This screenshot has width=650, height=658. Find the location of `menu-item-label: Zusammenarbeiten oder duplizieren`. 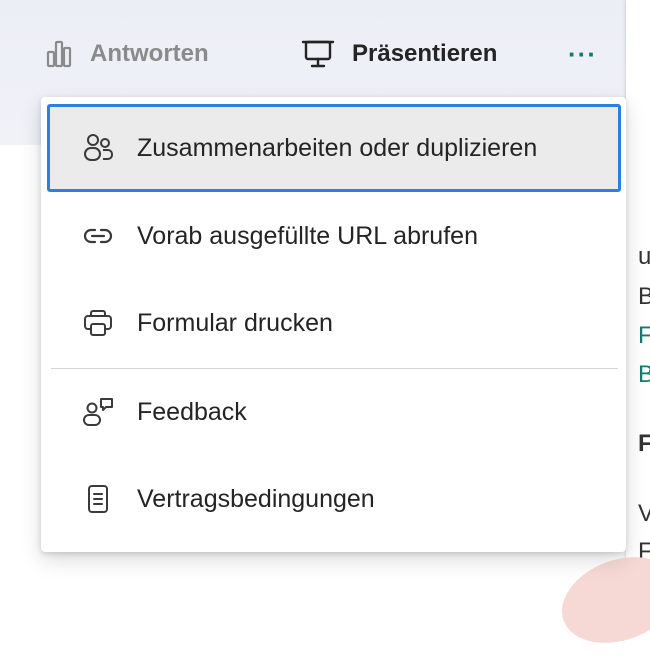

menu-item-label: Zusammenarbeiten oder duplizieren is located at coordinates (337, 147).